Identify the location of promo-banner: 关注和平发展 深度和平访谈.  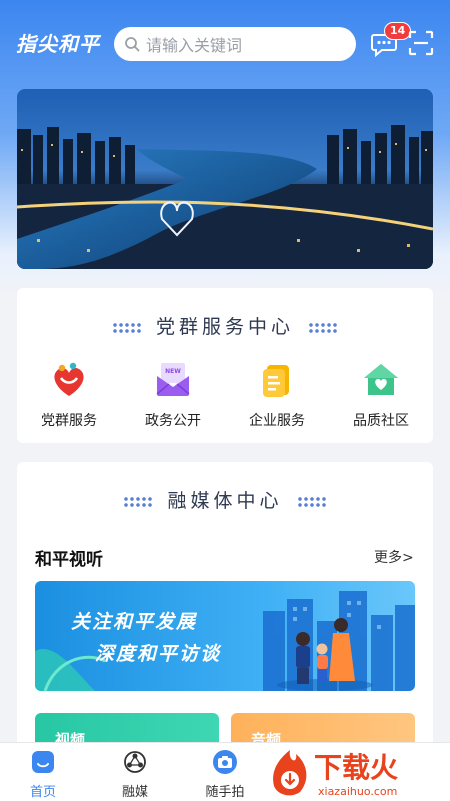
(225, 636).